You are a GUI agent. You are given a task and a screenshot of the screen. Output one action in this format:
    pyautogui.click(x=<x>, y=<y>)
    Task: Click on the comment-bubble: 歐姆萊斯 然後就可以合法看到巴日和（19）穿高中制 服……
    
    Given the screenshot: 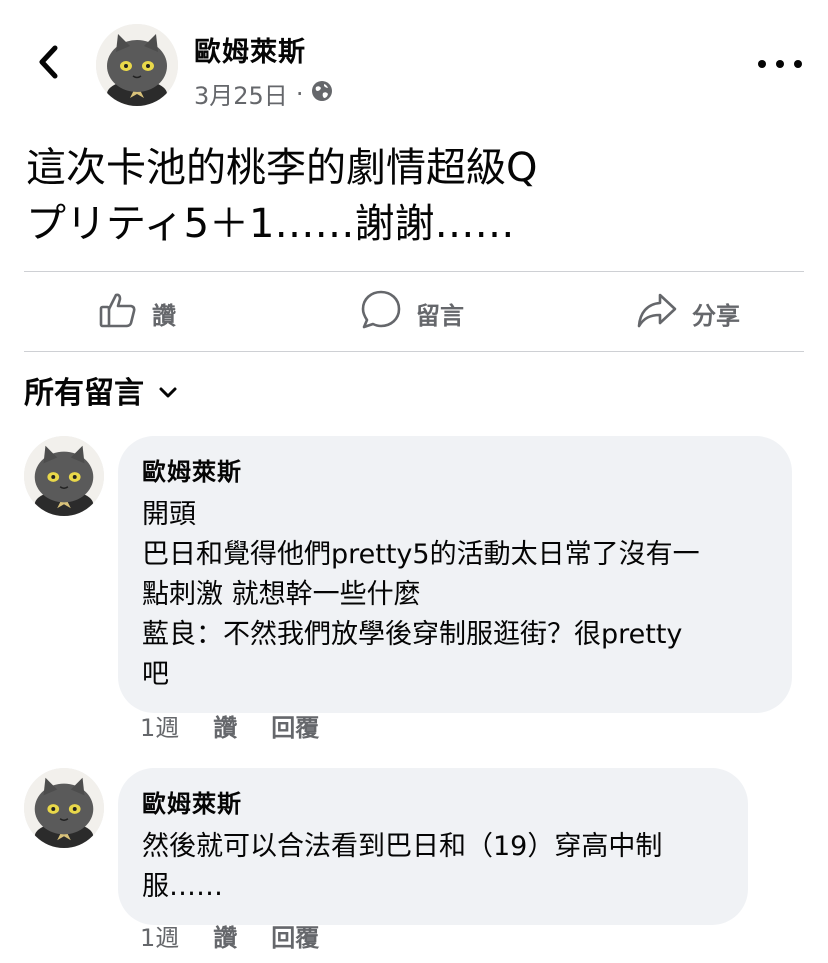 What is the action you would take?
    pyautogui.click(x=433, y=846)
    